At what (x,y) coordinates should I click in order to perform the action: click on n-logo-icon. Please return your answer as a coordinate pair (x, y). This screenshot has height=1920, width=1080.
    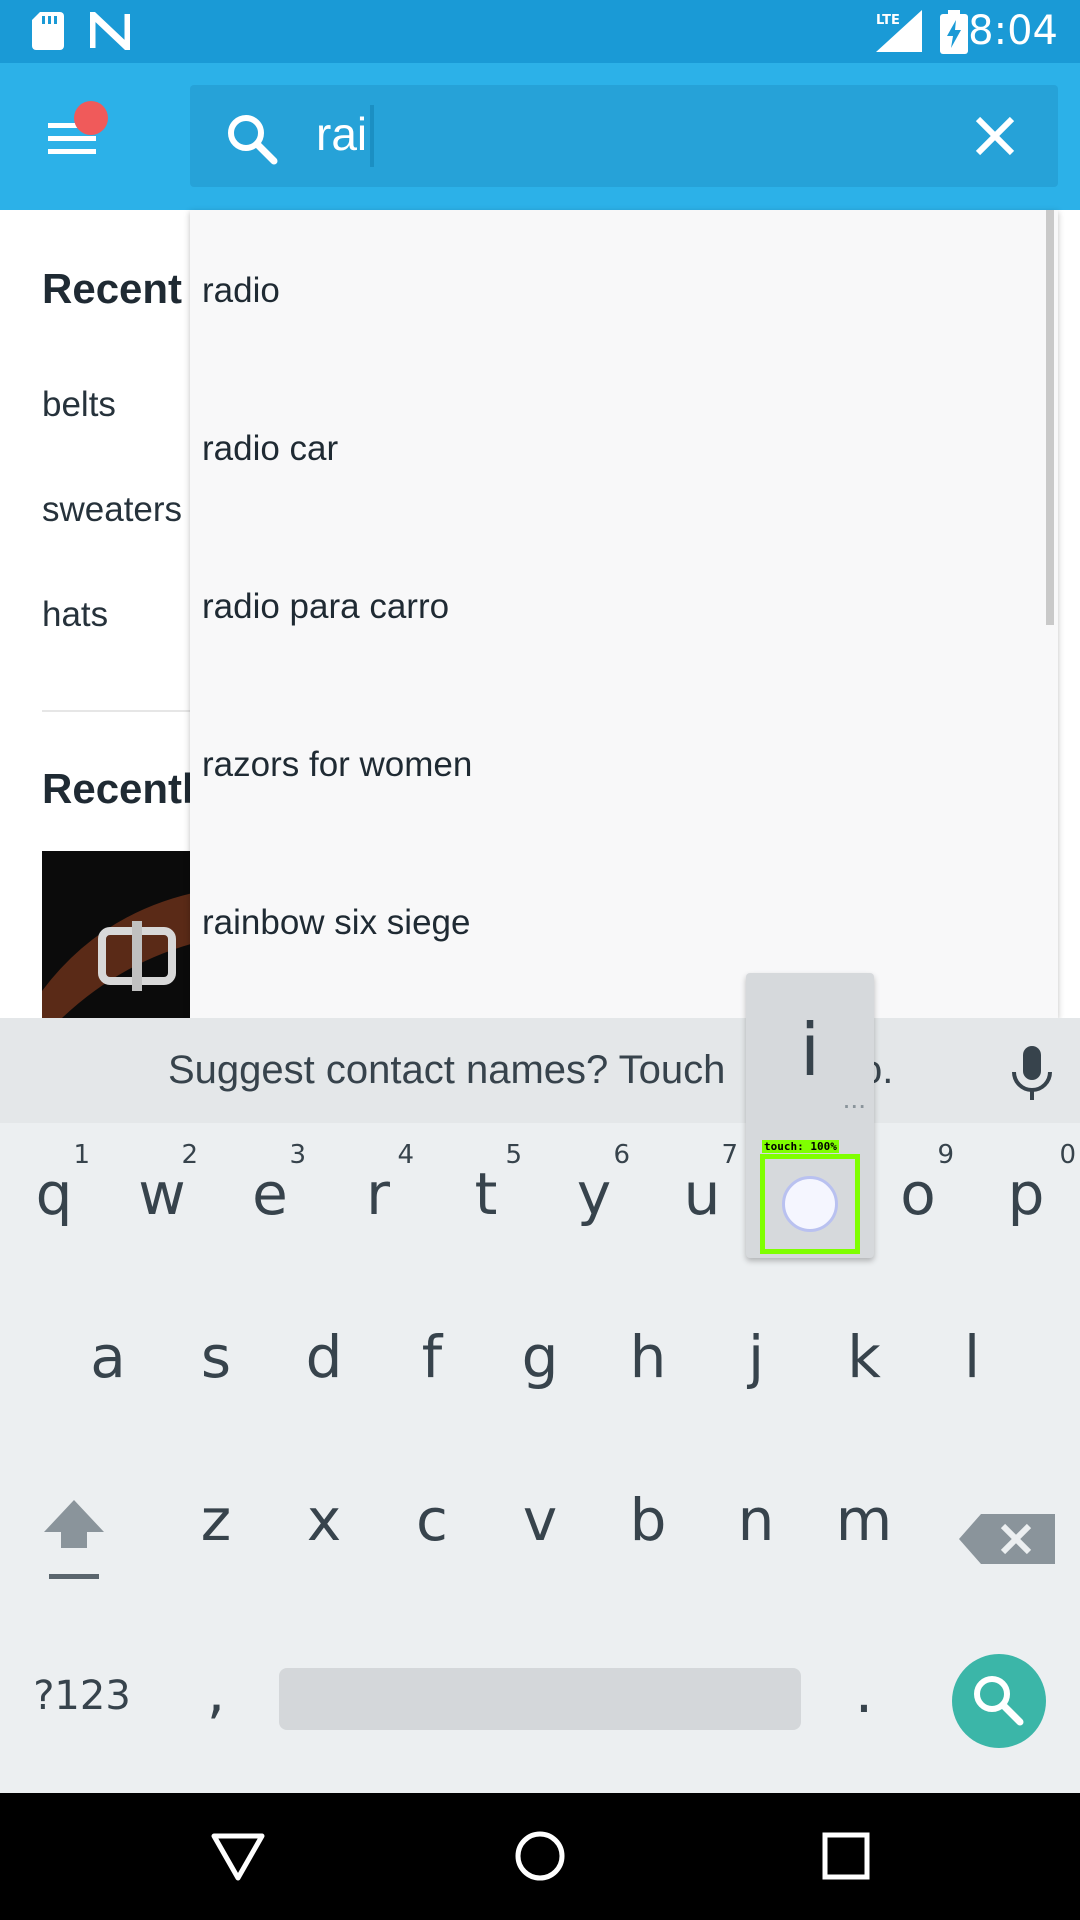
    Looking at the image, I should click on (110, 31).